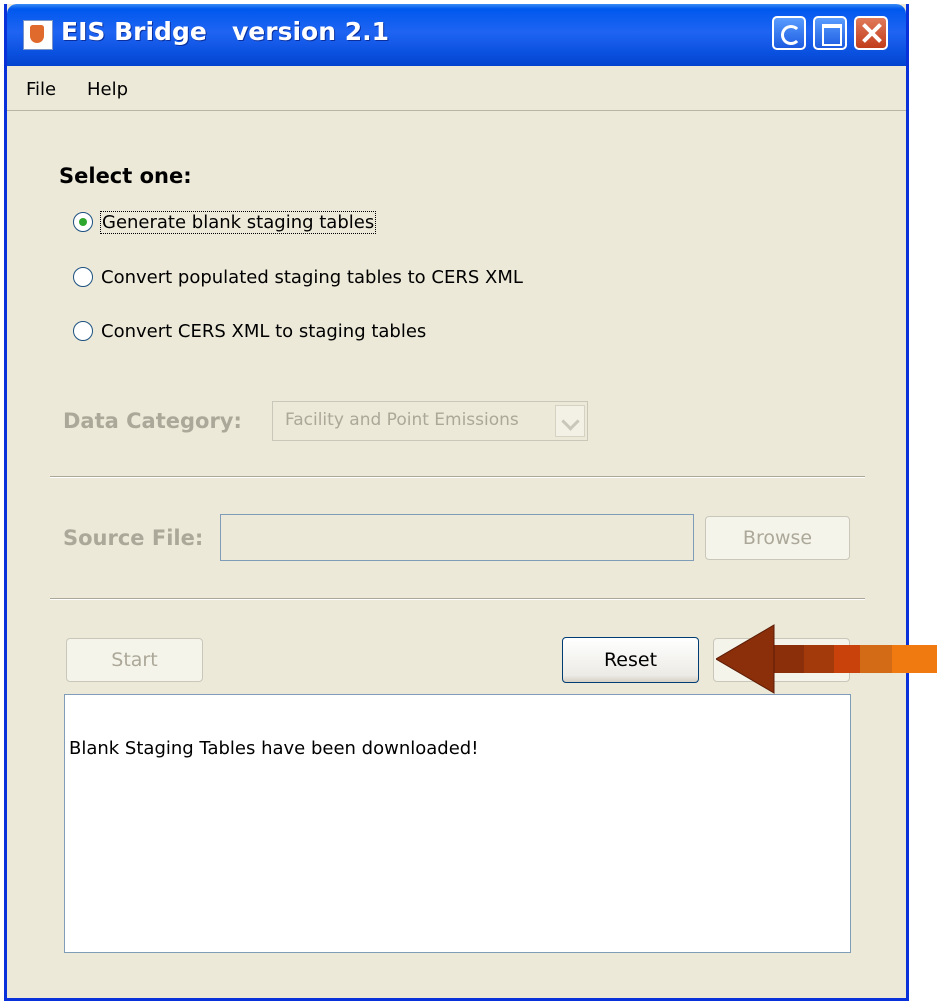  Describe the element at coordinates (871, 33) in the screenshot. I see `close-button` at that location.